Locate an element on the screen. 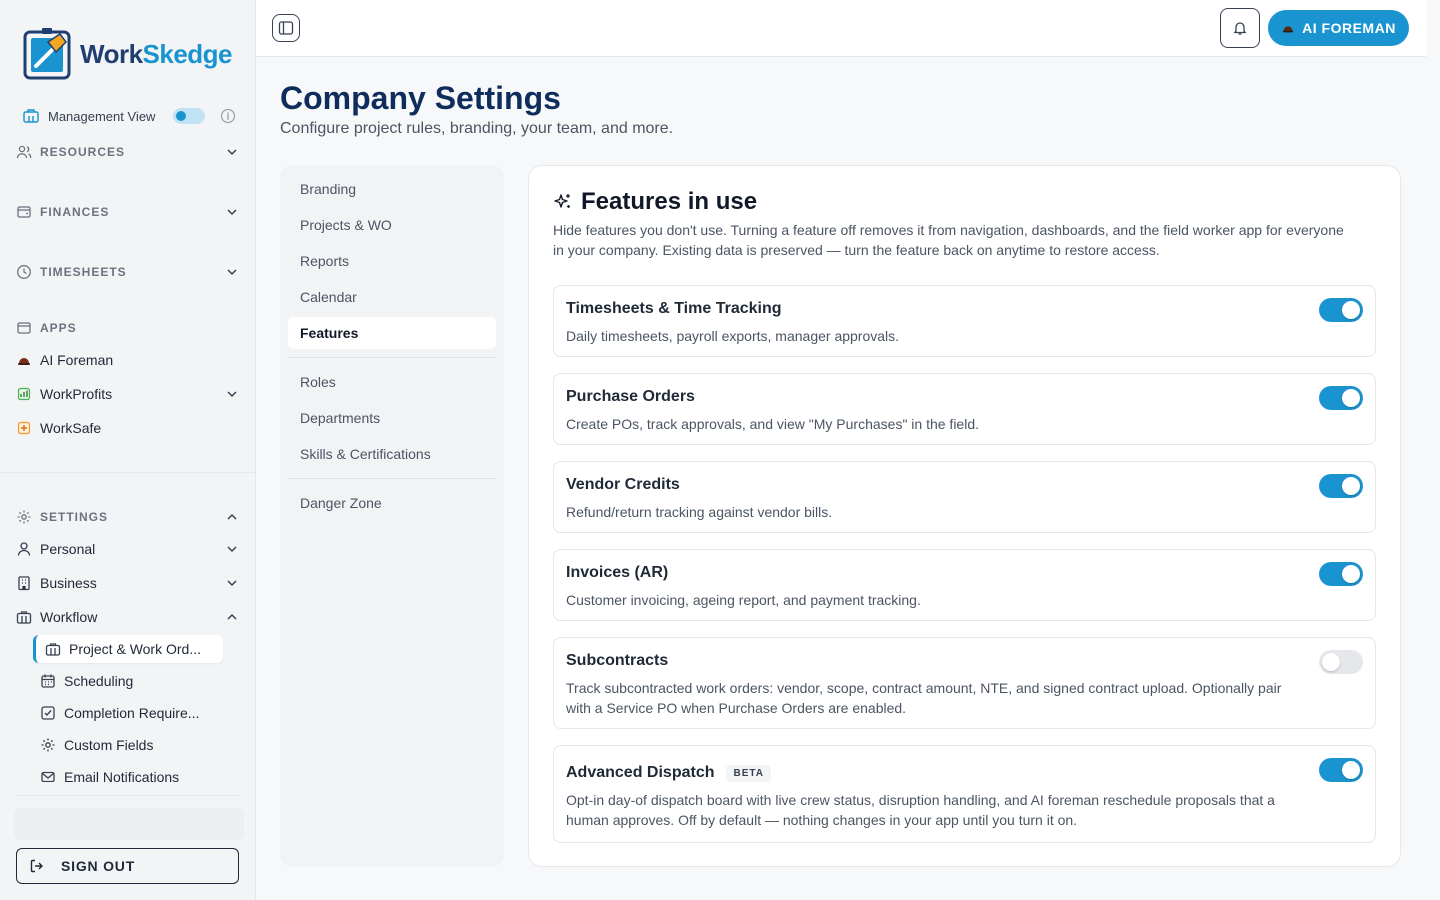 This screenshot has height=900, width=1440. bell-icon is located at coordinates (1240, 28).